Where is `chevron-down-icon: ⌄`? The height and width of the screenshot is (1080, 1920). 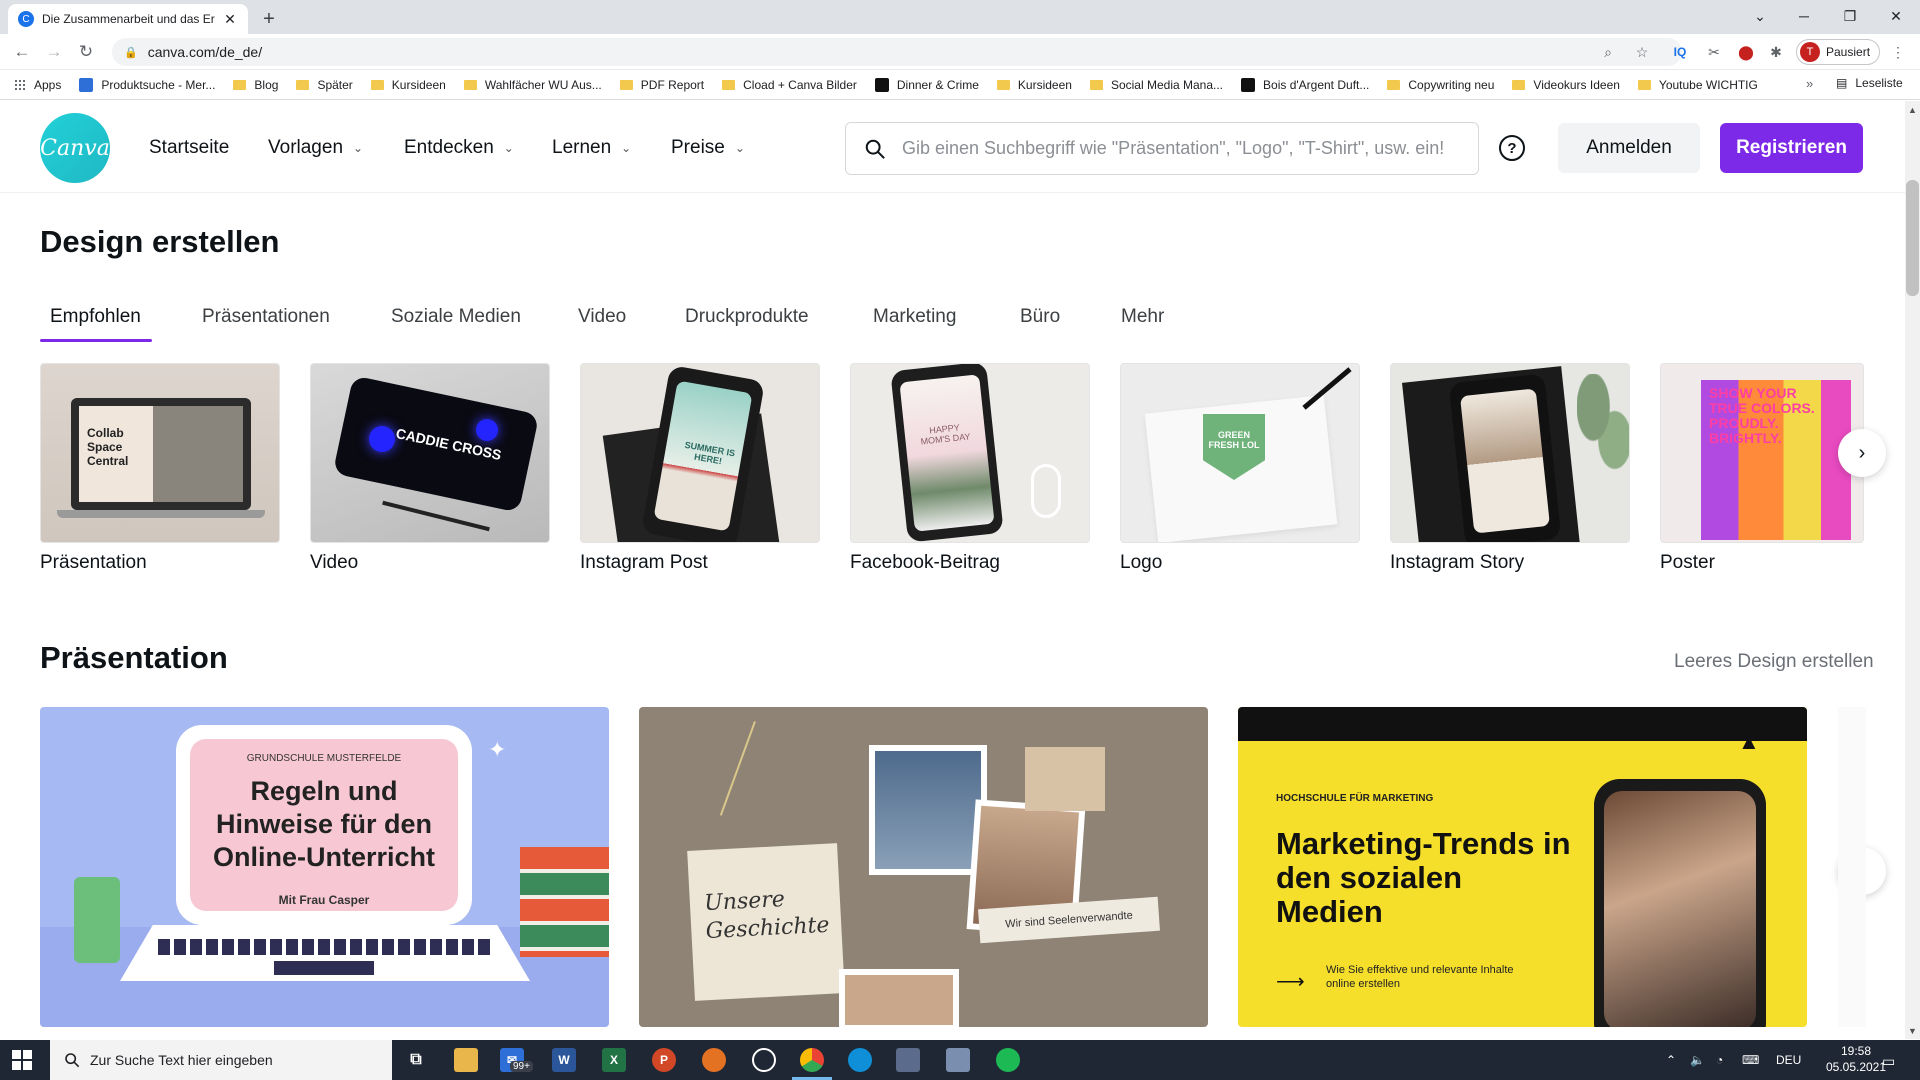
chevron-down-icon: ⌄ is located at coordinates (358, 148).